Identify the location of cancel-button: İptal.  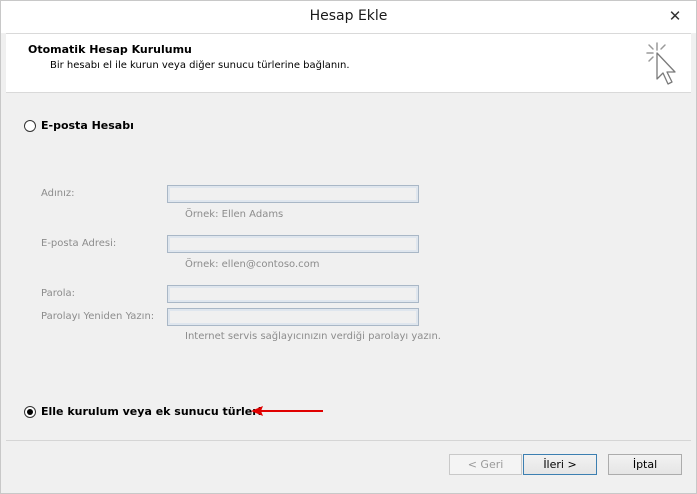
(645, 464).